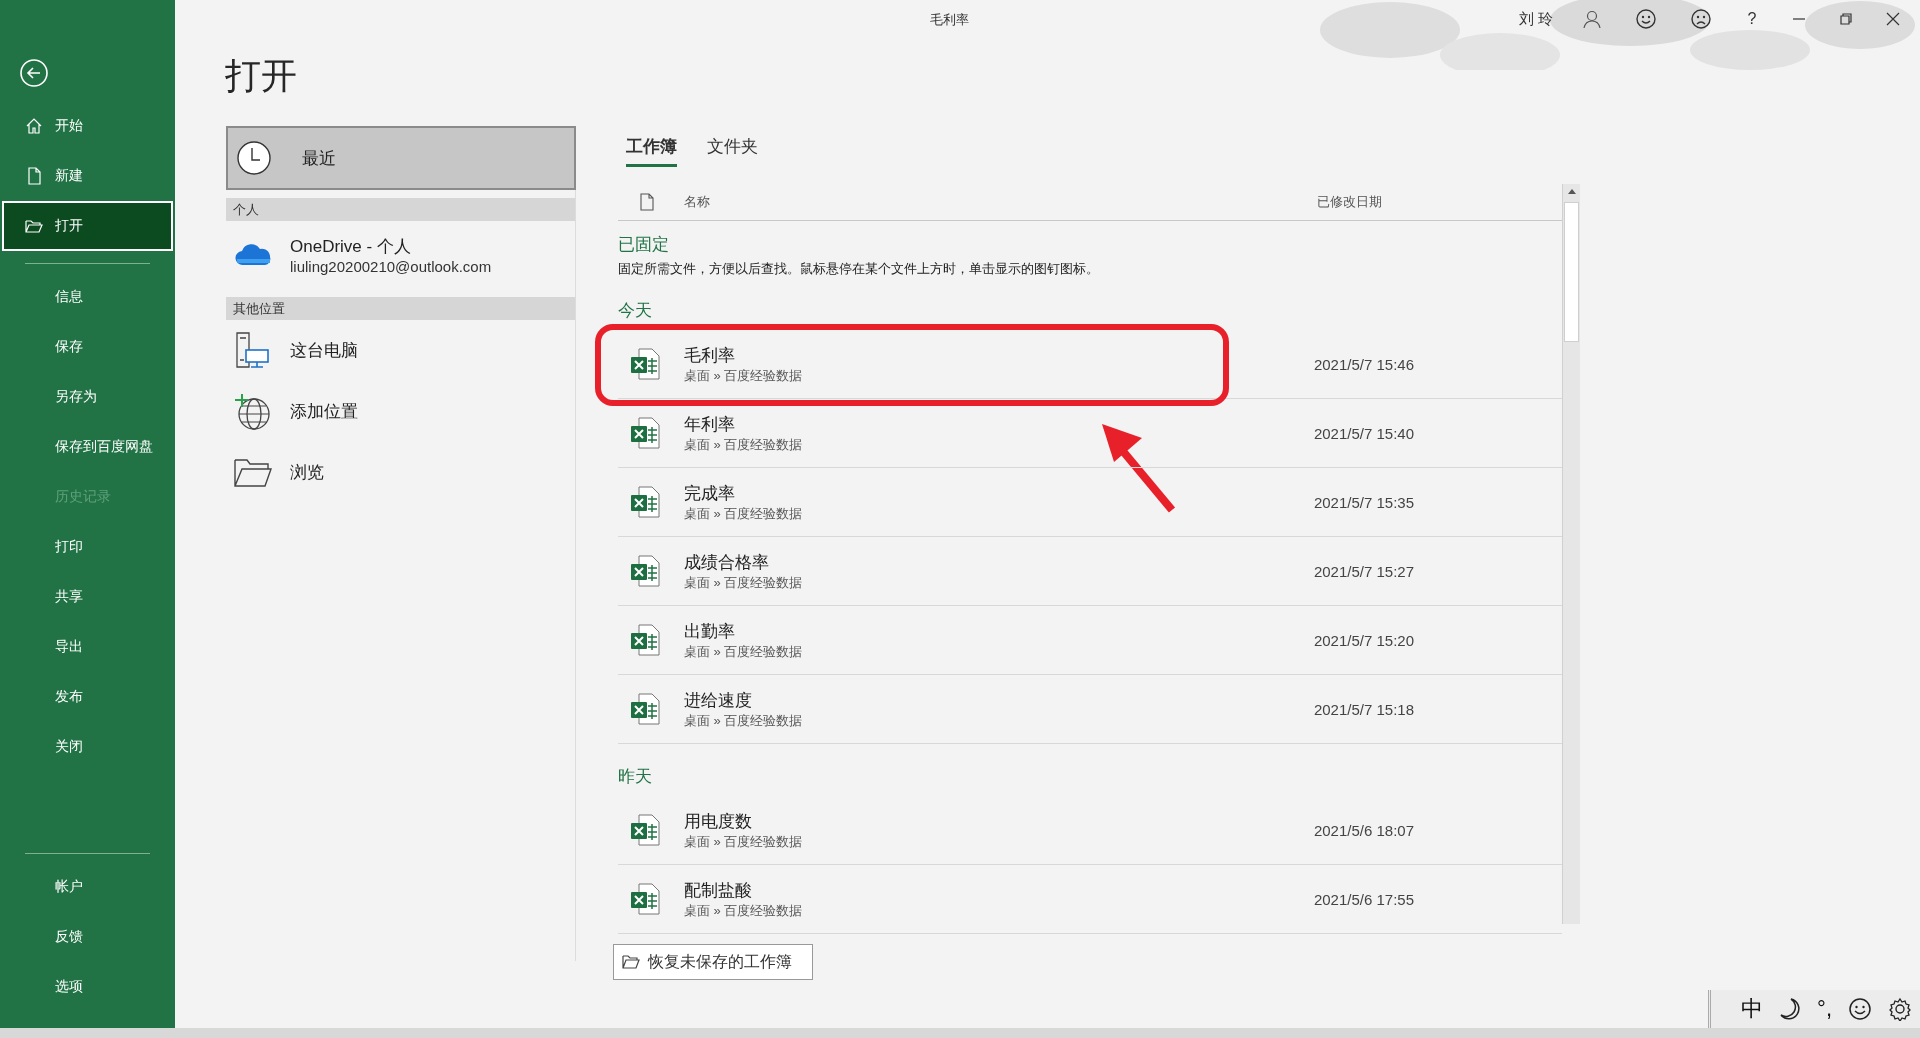  Describe the element at coordinates (1900, 1009) in the screenshot. I see `settings-icon` at that location.